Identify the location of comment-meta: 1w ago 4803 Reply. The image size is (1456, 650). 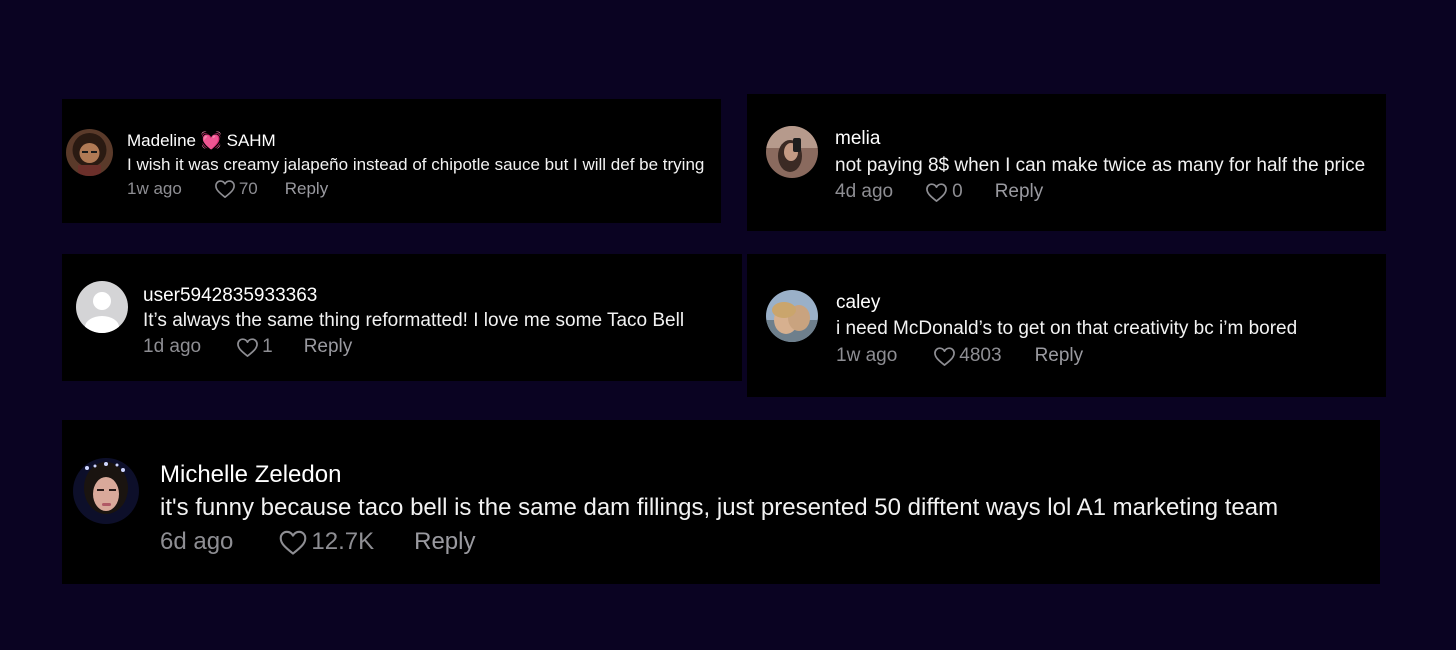
(959, 356).